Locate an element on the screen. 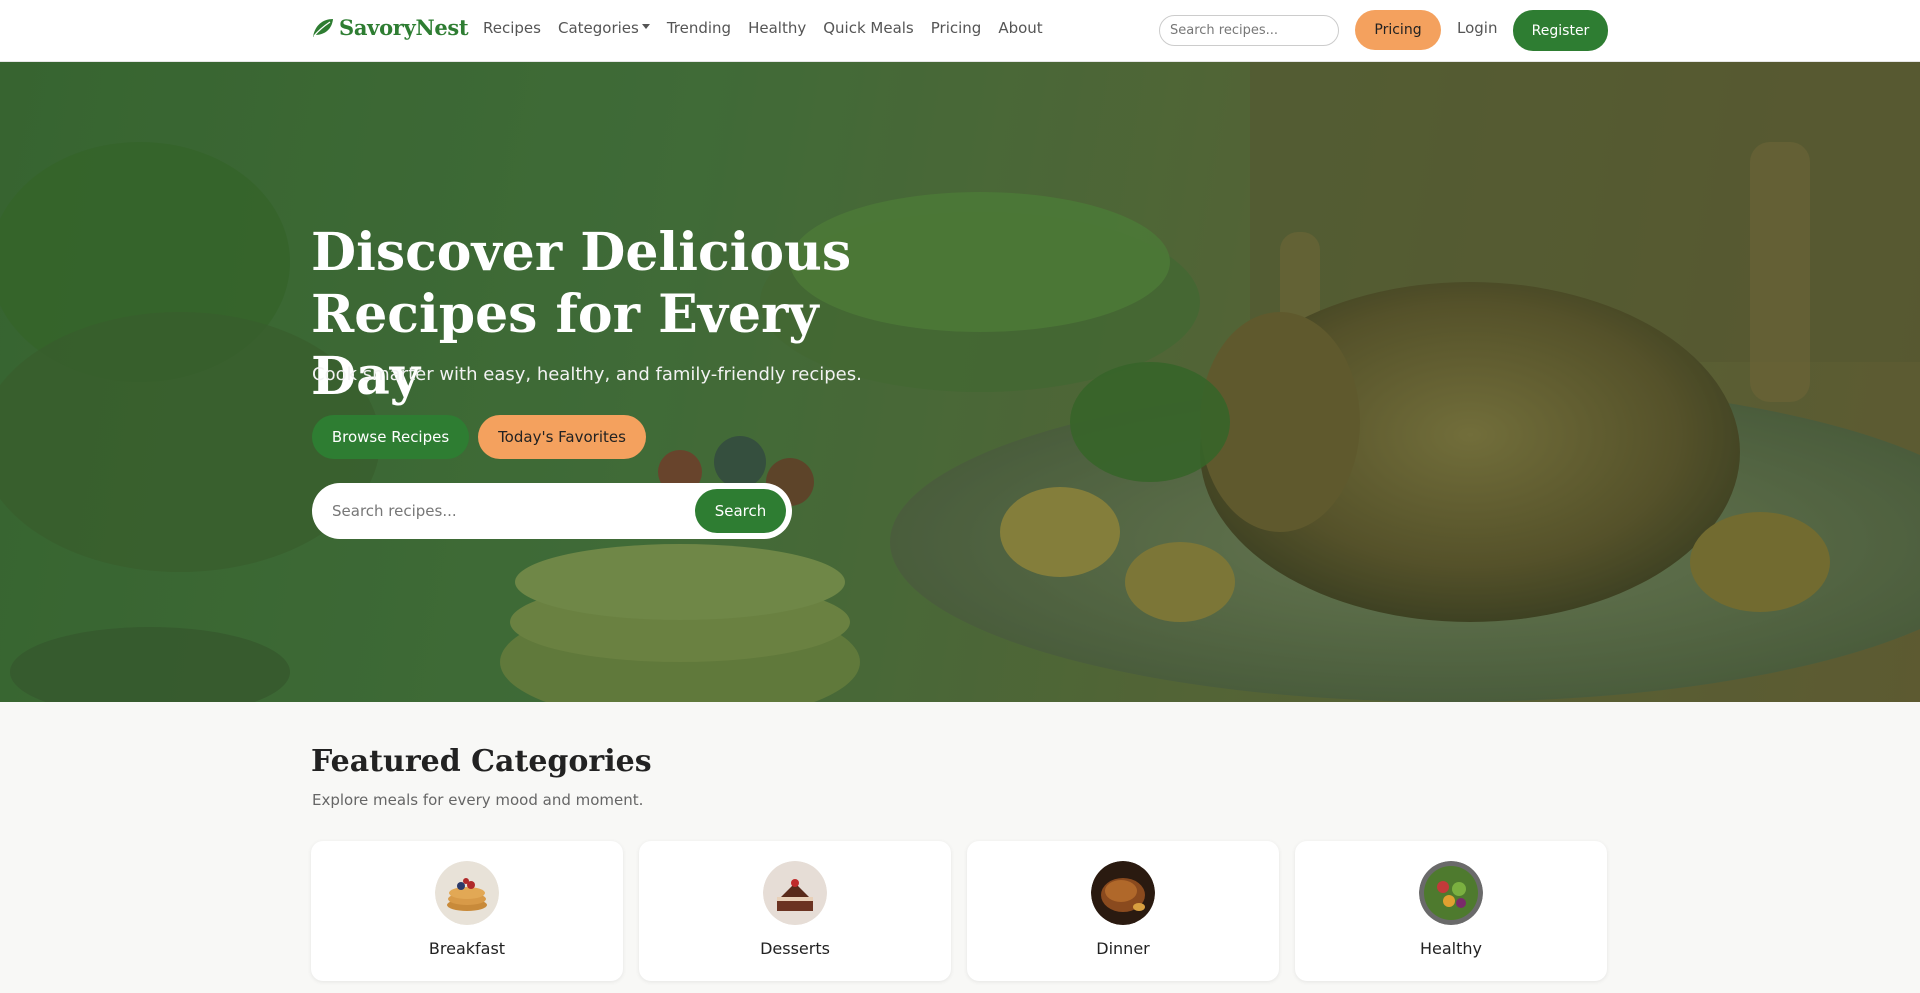 The width and height of the screenshot is (1920, 993). login-link: Login is located at coordinates (1477, 28).